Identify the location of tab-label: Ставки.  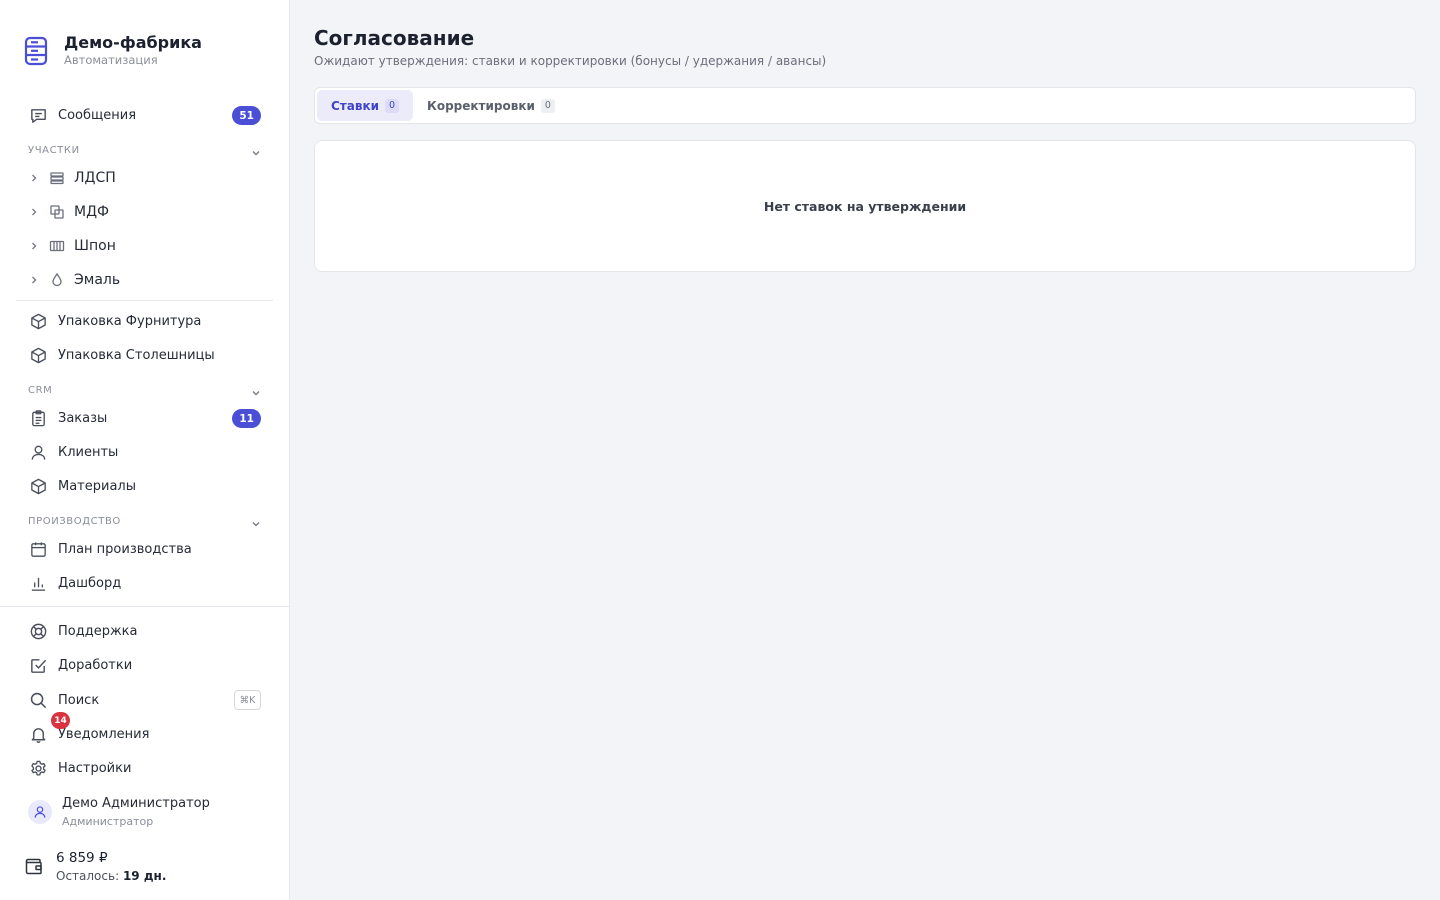
(355, 105).